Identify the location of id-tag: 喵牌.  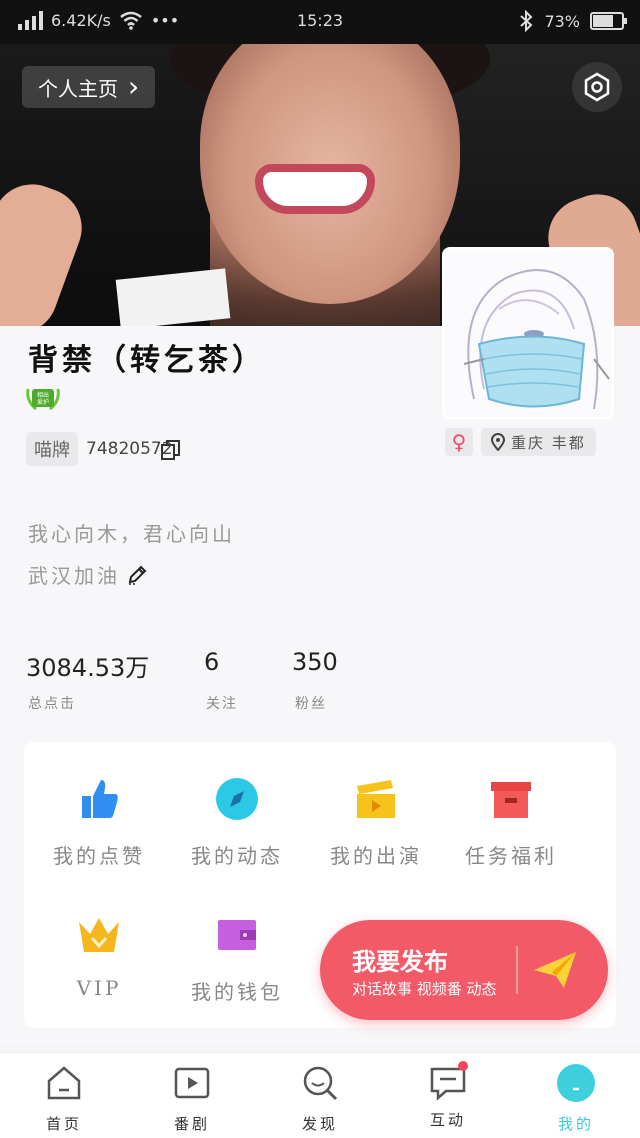
(52, 449).